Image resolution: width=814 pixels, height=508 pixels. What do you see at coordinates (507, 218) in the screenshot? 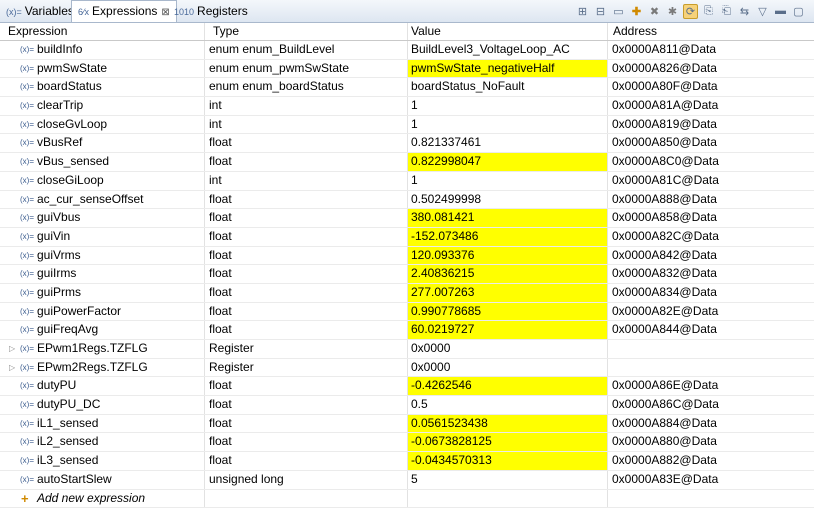
I see `value-text: 380.081421` at bounding box center [507, 218].